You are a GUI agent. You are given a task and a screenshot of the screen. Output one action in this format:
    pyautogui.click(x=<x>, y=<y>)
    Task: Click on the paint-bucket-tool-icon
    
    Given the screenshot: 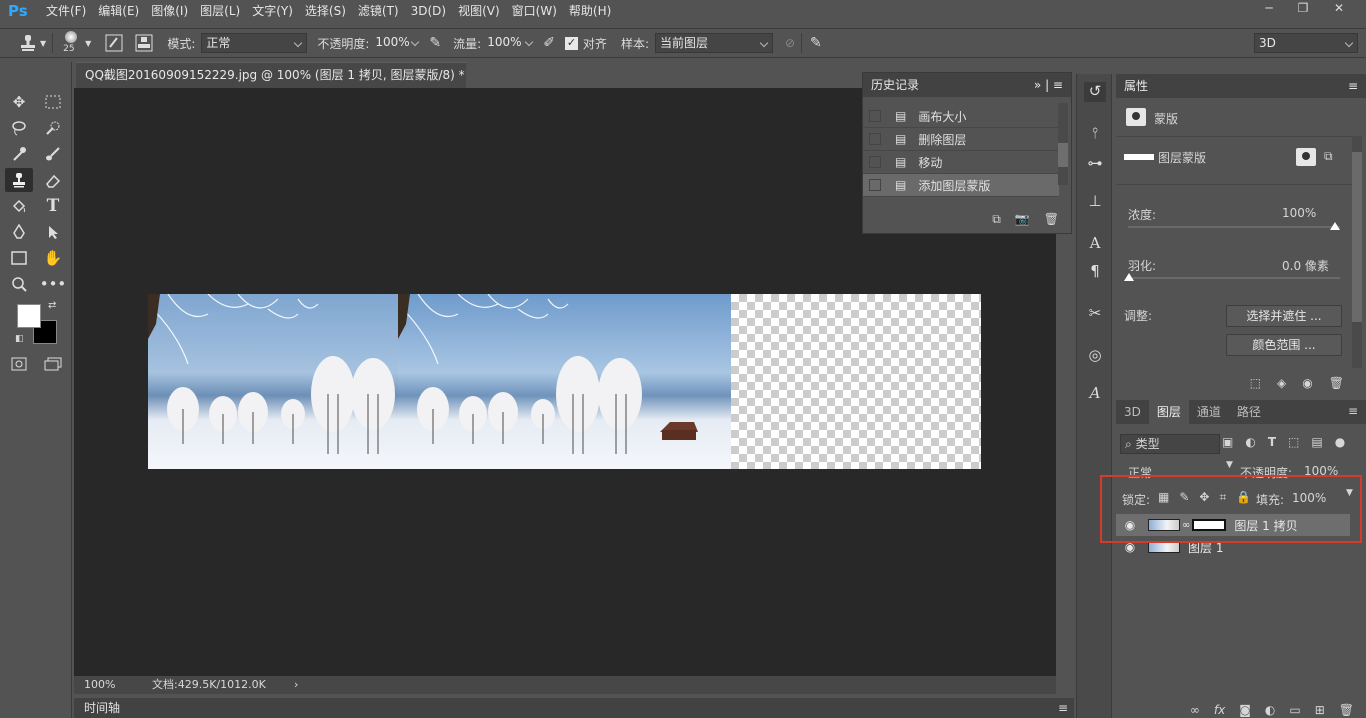 What is the action you would take?
    pyautogui.click(x=19, y=206)
    